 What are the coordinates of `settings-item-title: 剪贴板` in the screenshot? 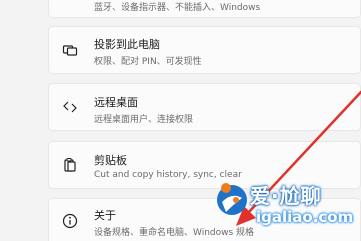 It's located at (110, 160).